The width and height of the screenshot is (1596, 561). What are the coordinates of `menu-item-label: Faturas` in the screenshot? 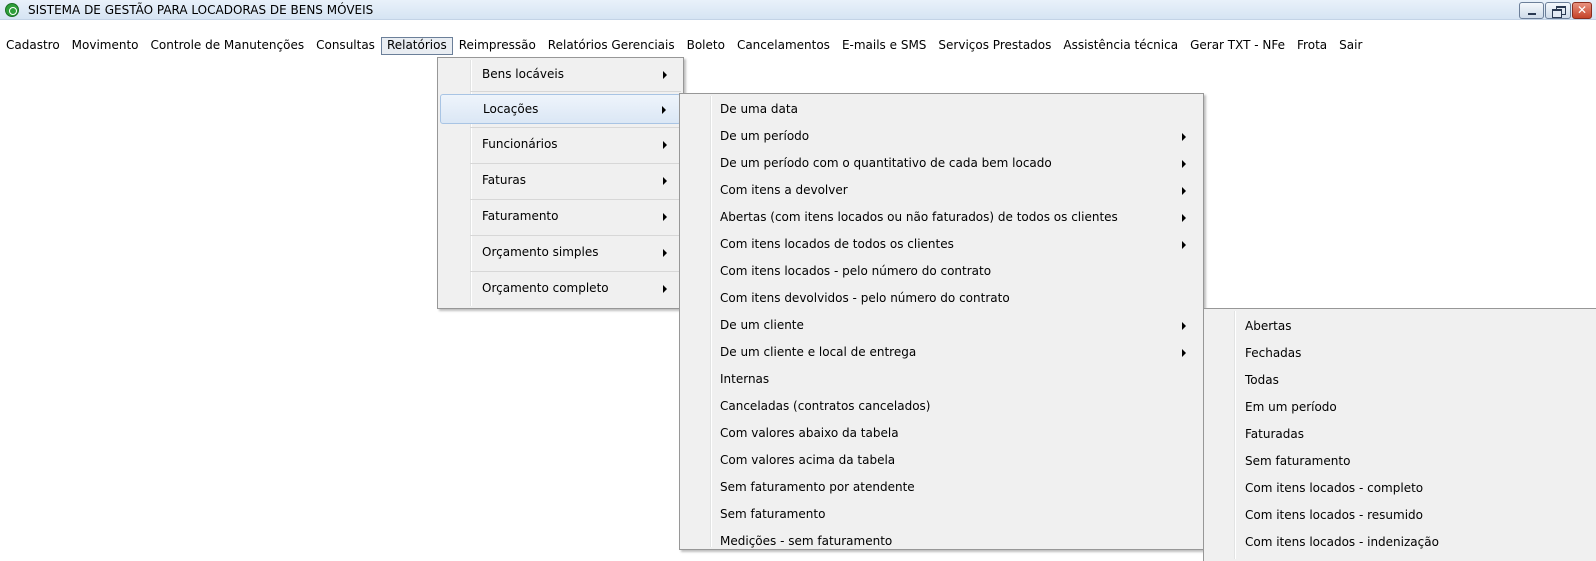 It's located at (504, 180).